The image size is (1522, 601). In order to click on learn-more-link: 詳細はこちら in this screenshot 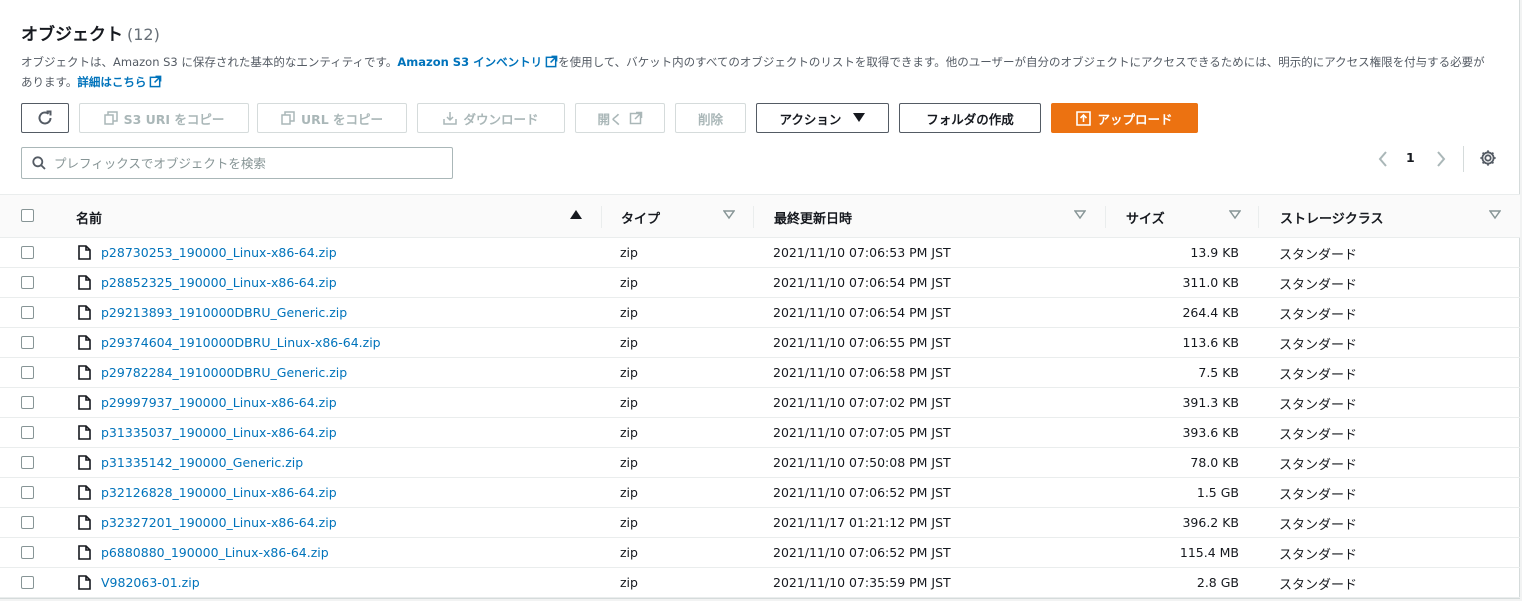, I will do `click(111, 82)`.